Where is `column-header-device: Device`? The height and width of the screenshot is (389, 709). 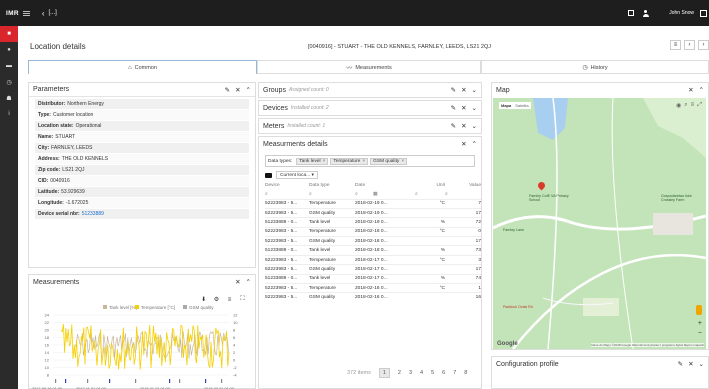
column-header-device: Device is located at coordinates (287, 185).